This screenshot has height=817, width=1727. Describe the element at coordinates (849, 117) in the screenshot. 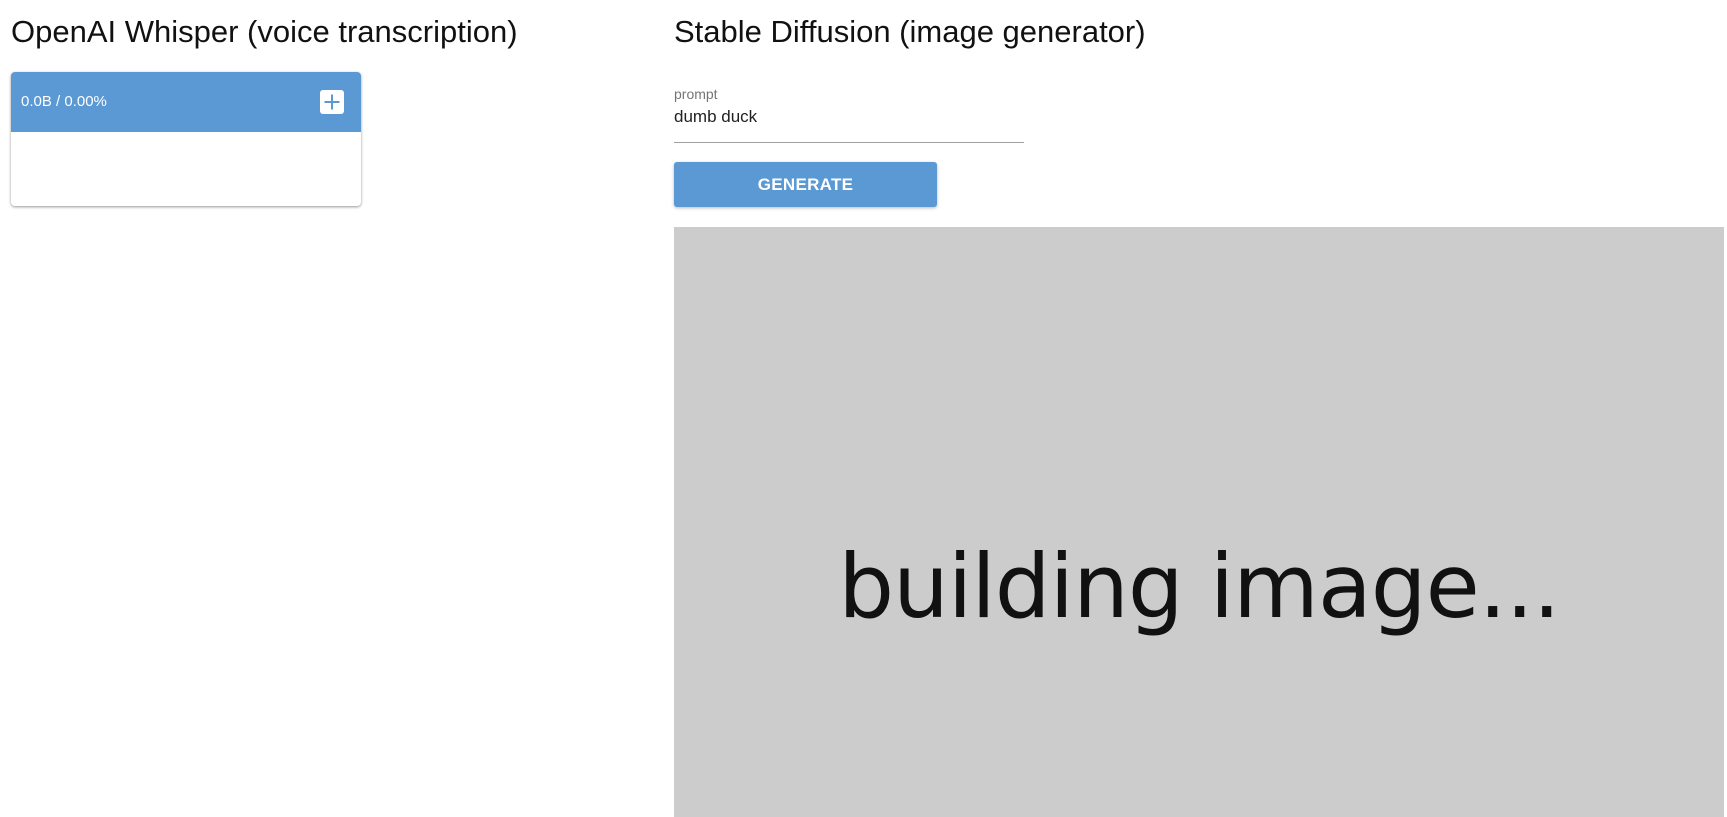

I see `prompt-input` at that location.